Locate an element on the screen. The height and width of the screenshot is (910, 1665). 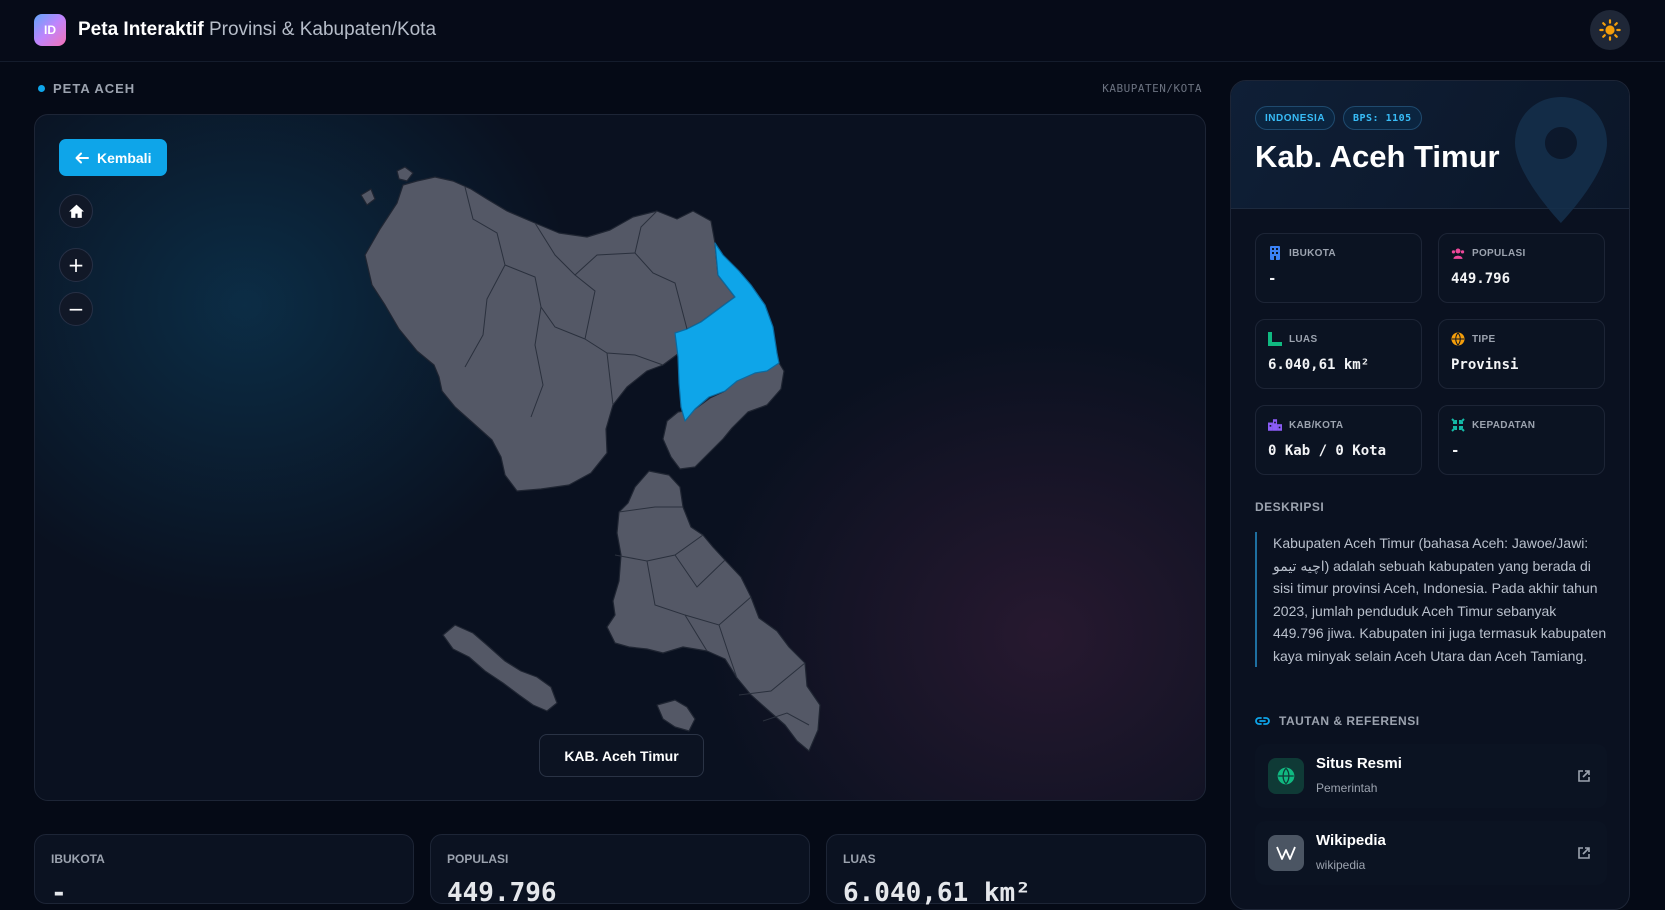
info-label: POPULASI is located at coordinates (1499, 253).